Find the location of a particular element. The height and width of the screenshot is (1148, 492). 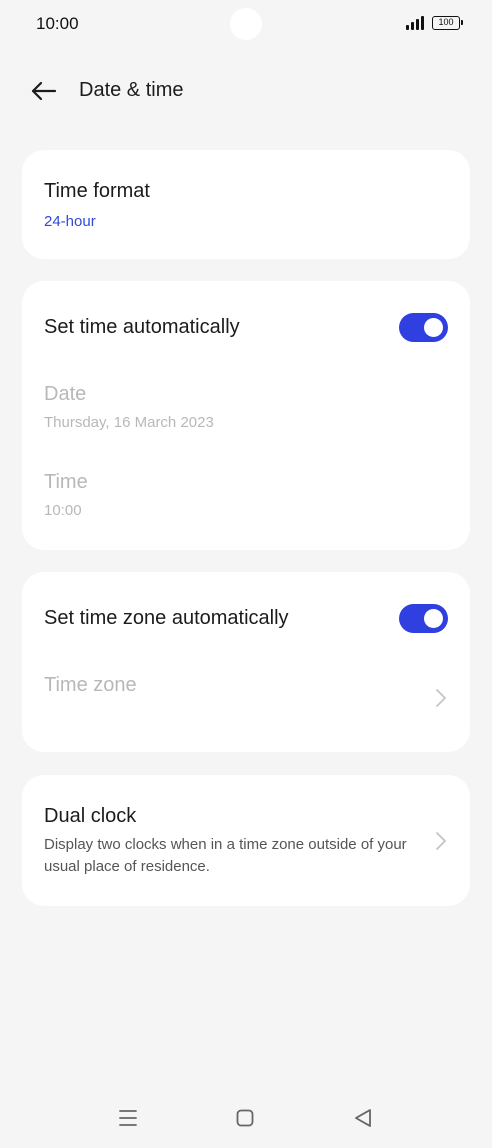

timezone-item: Time zone is located at coordinates (246, 685).